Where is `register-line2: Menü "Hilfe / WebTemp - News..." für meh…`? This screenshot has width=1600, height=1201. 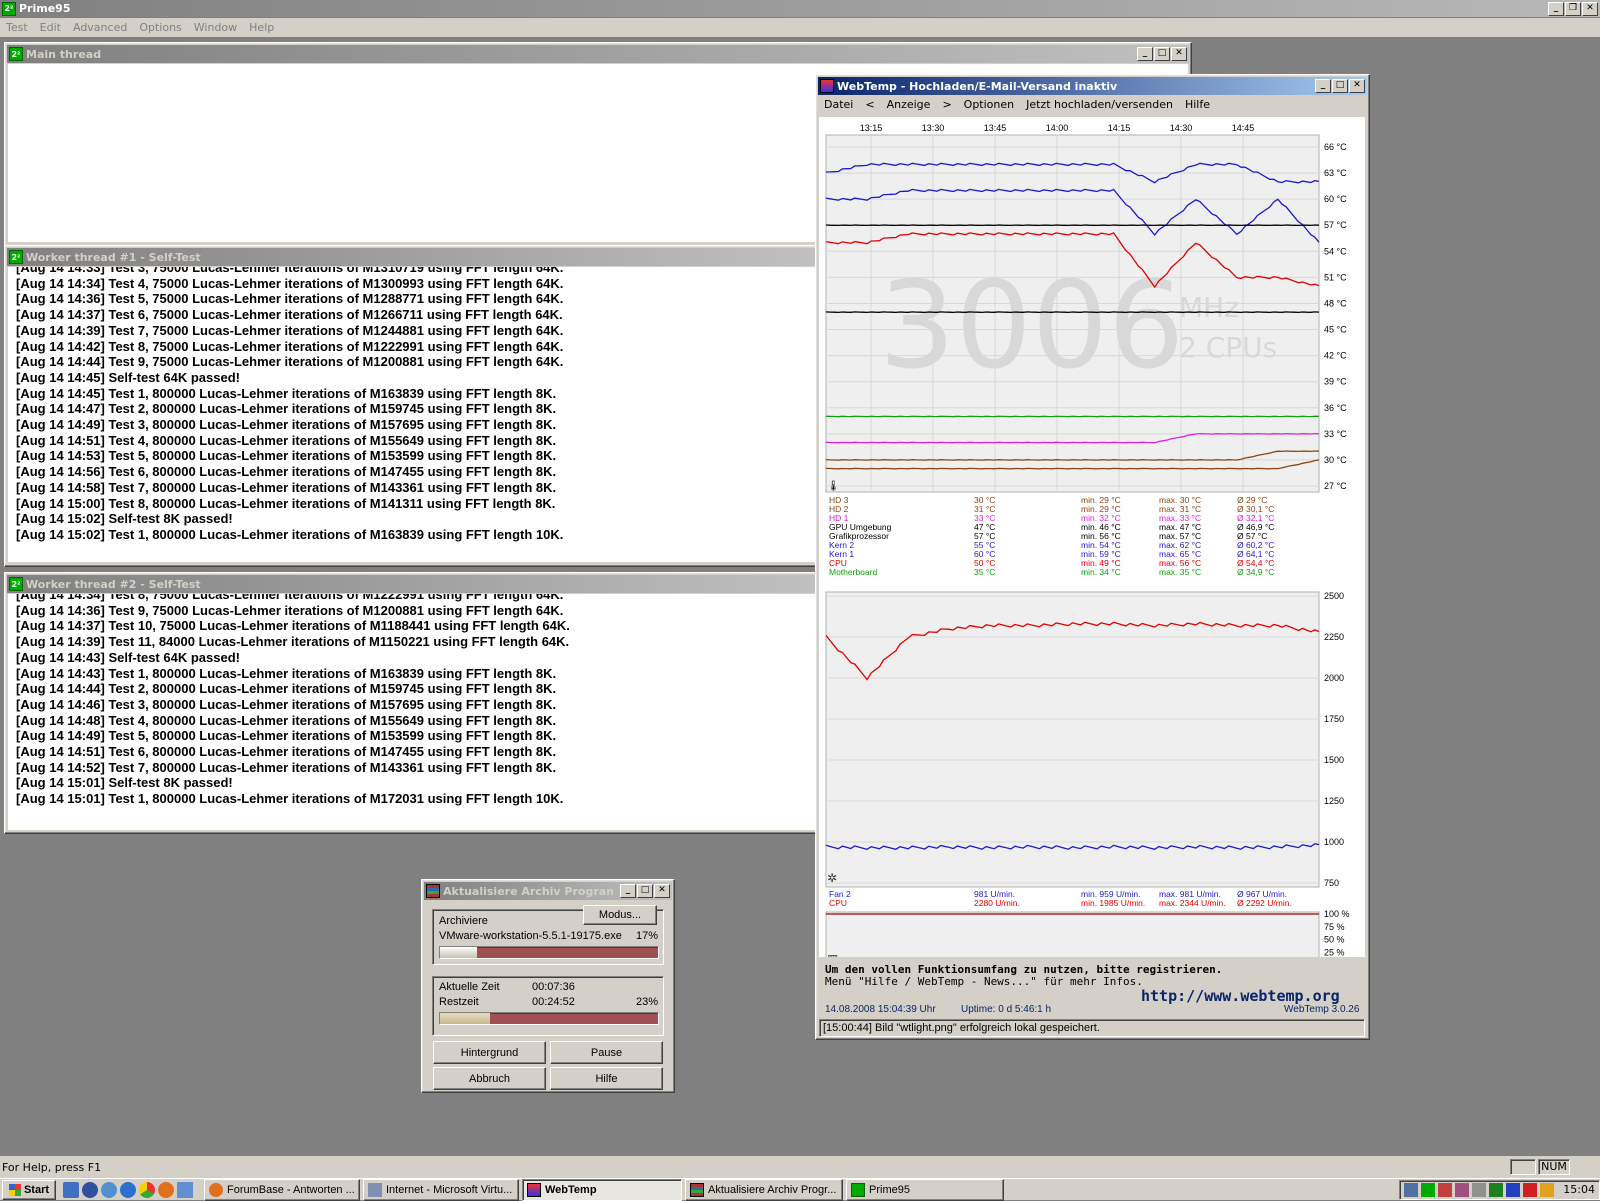 register-line2: Menü "Hilfe / WebTemp - News..." für meh… is located at coordinates (984, 981).